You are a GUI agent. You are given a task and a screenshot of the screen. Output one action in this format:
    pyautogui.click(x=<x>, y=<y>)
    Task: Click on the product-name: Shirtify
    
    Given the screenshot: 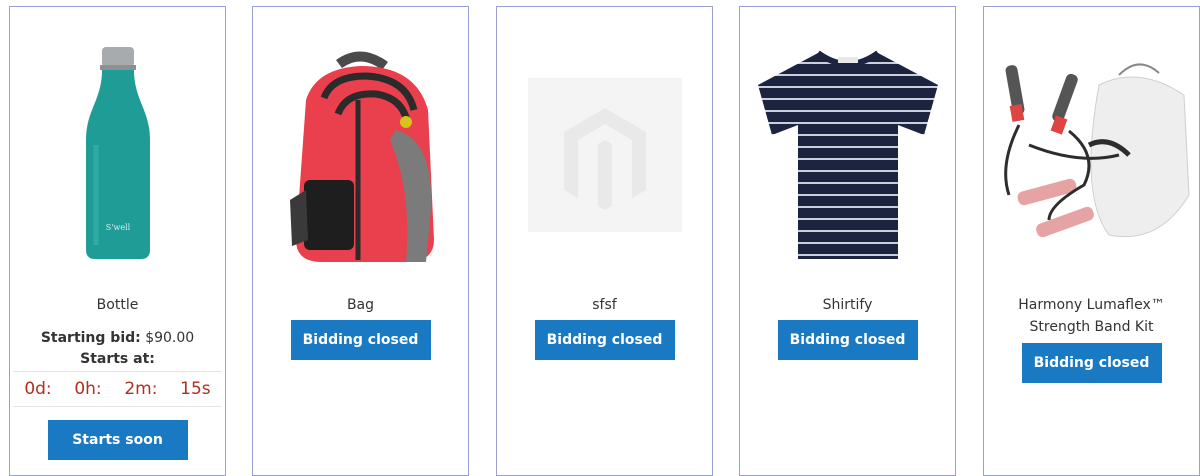 What is the action you would take?
    pyautogui.click(x=847, y=305)
    